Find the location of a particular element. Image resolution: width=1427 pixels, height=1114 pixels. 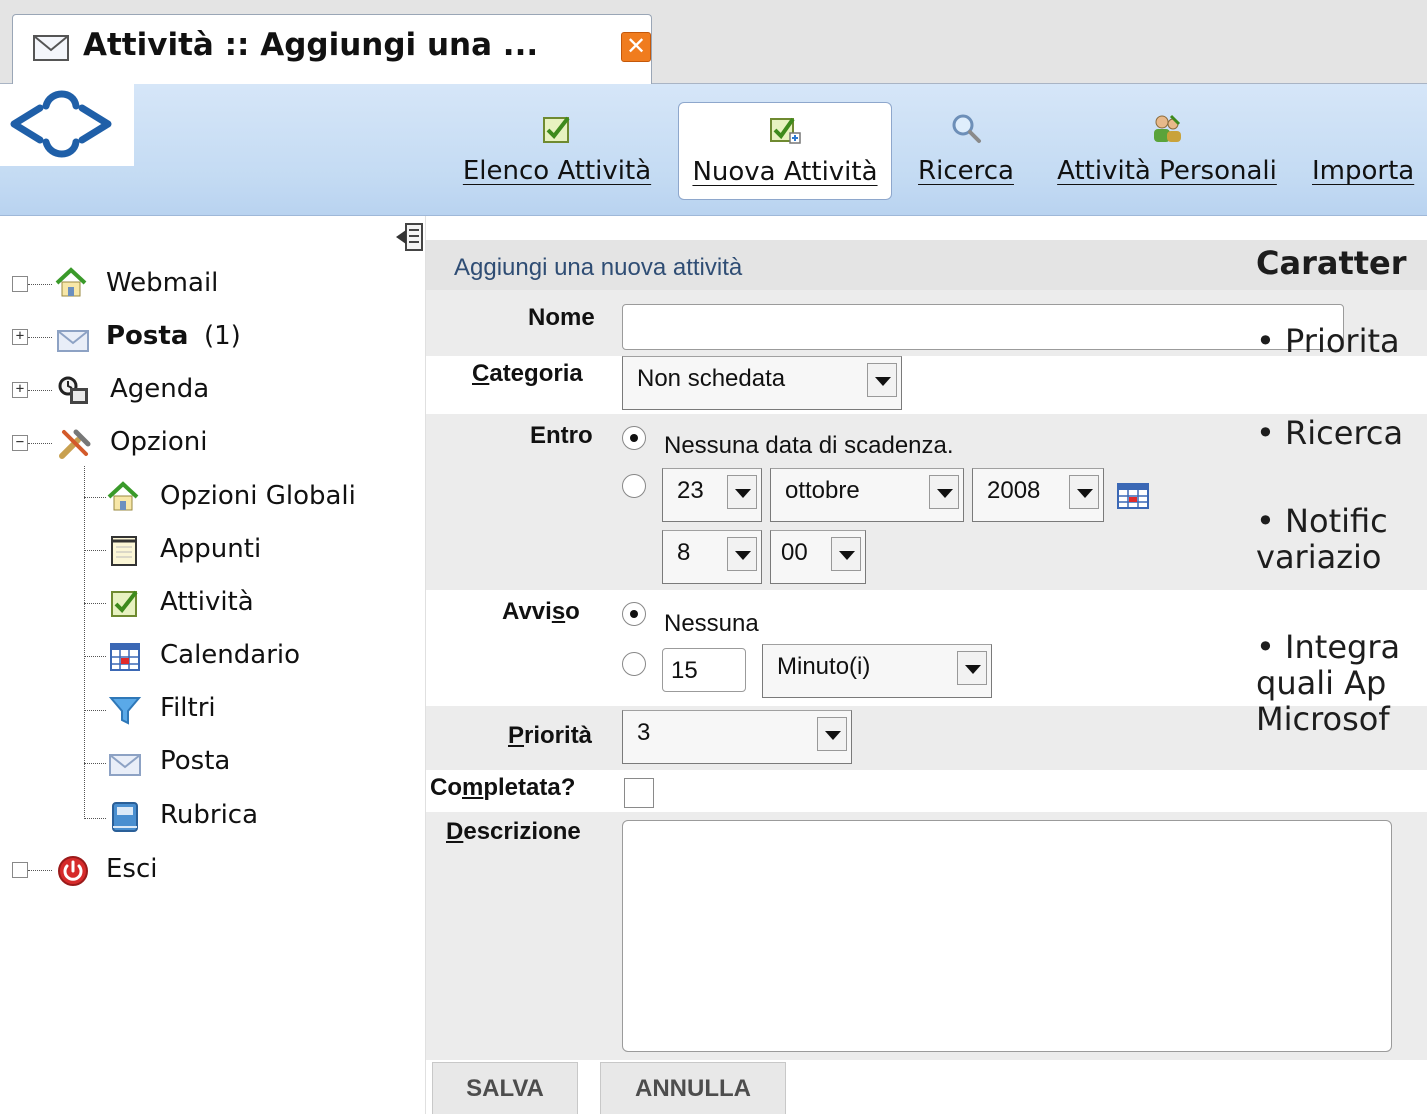

envelope-icon is located at coordinates (73, 341).